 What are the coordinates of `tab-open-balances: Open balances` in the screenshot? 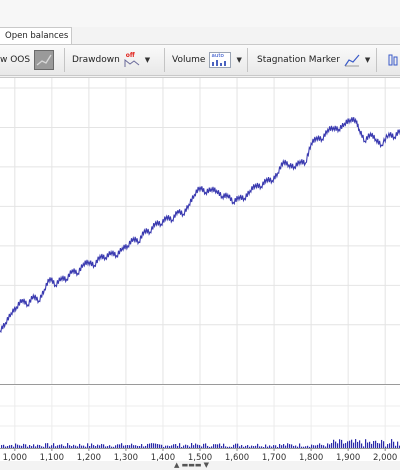 It's located at (36, 35).